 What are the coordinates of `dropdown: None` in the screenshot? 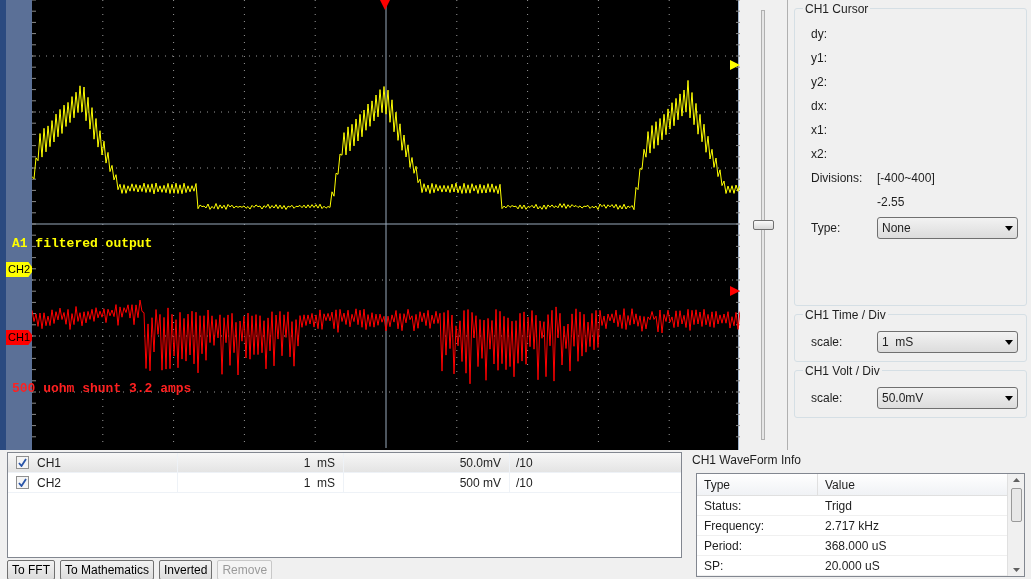 It's located at (947, 228).